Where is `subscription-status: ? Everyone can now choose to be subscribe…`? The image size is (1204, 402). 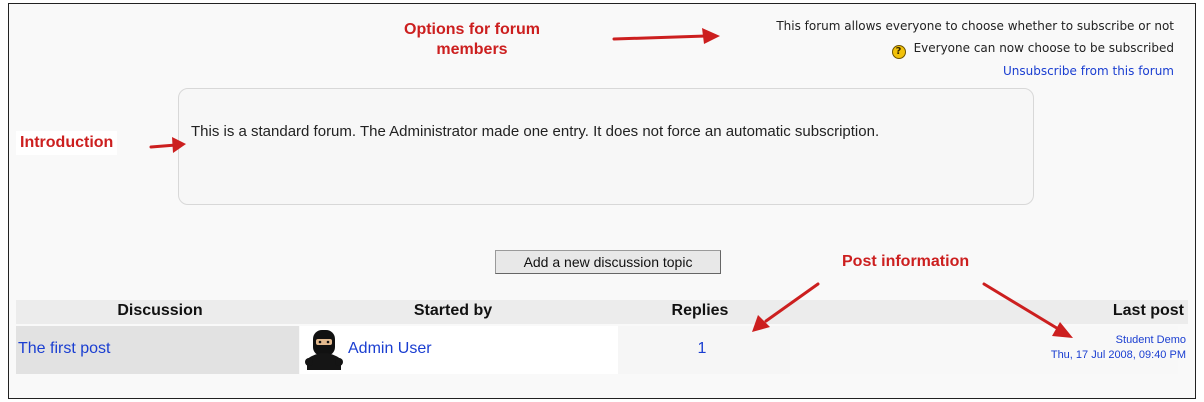 subscription-status: ? Everyone can now choose to be subscribe… is located at coordinates (1032, 50).